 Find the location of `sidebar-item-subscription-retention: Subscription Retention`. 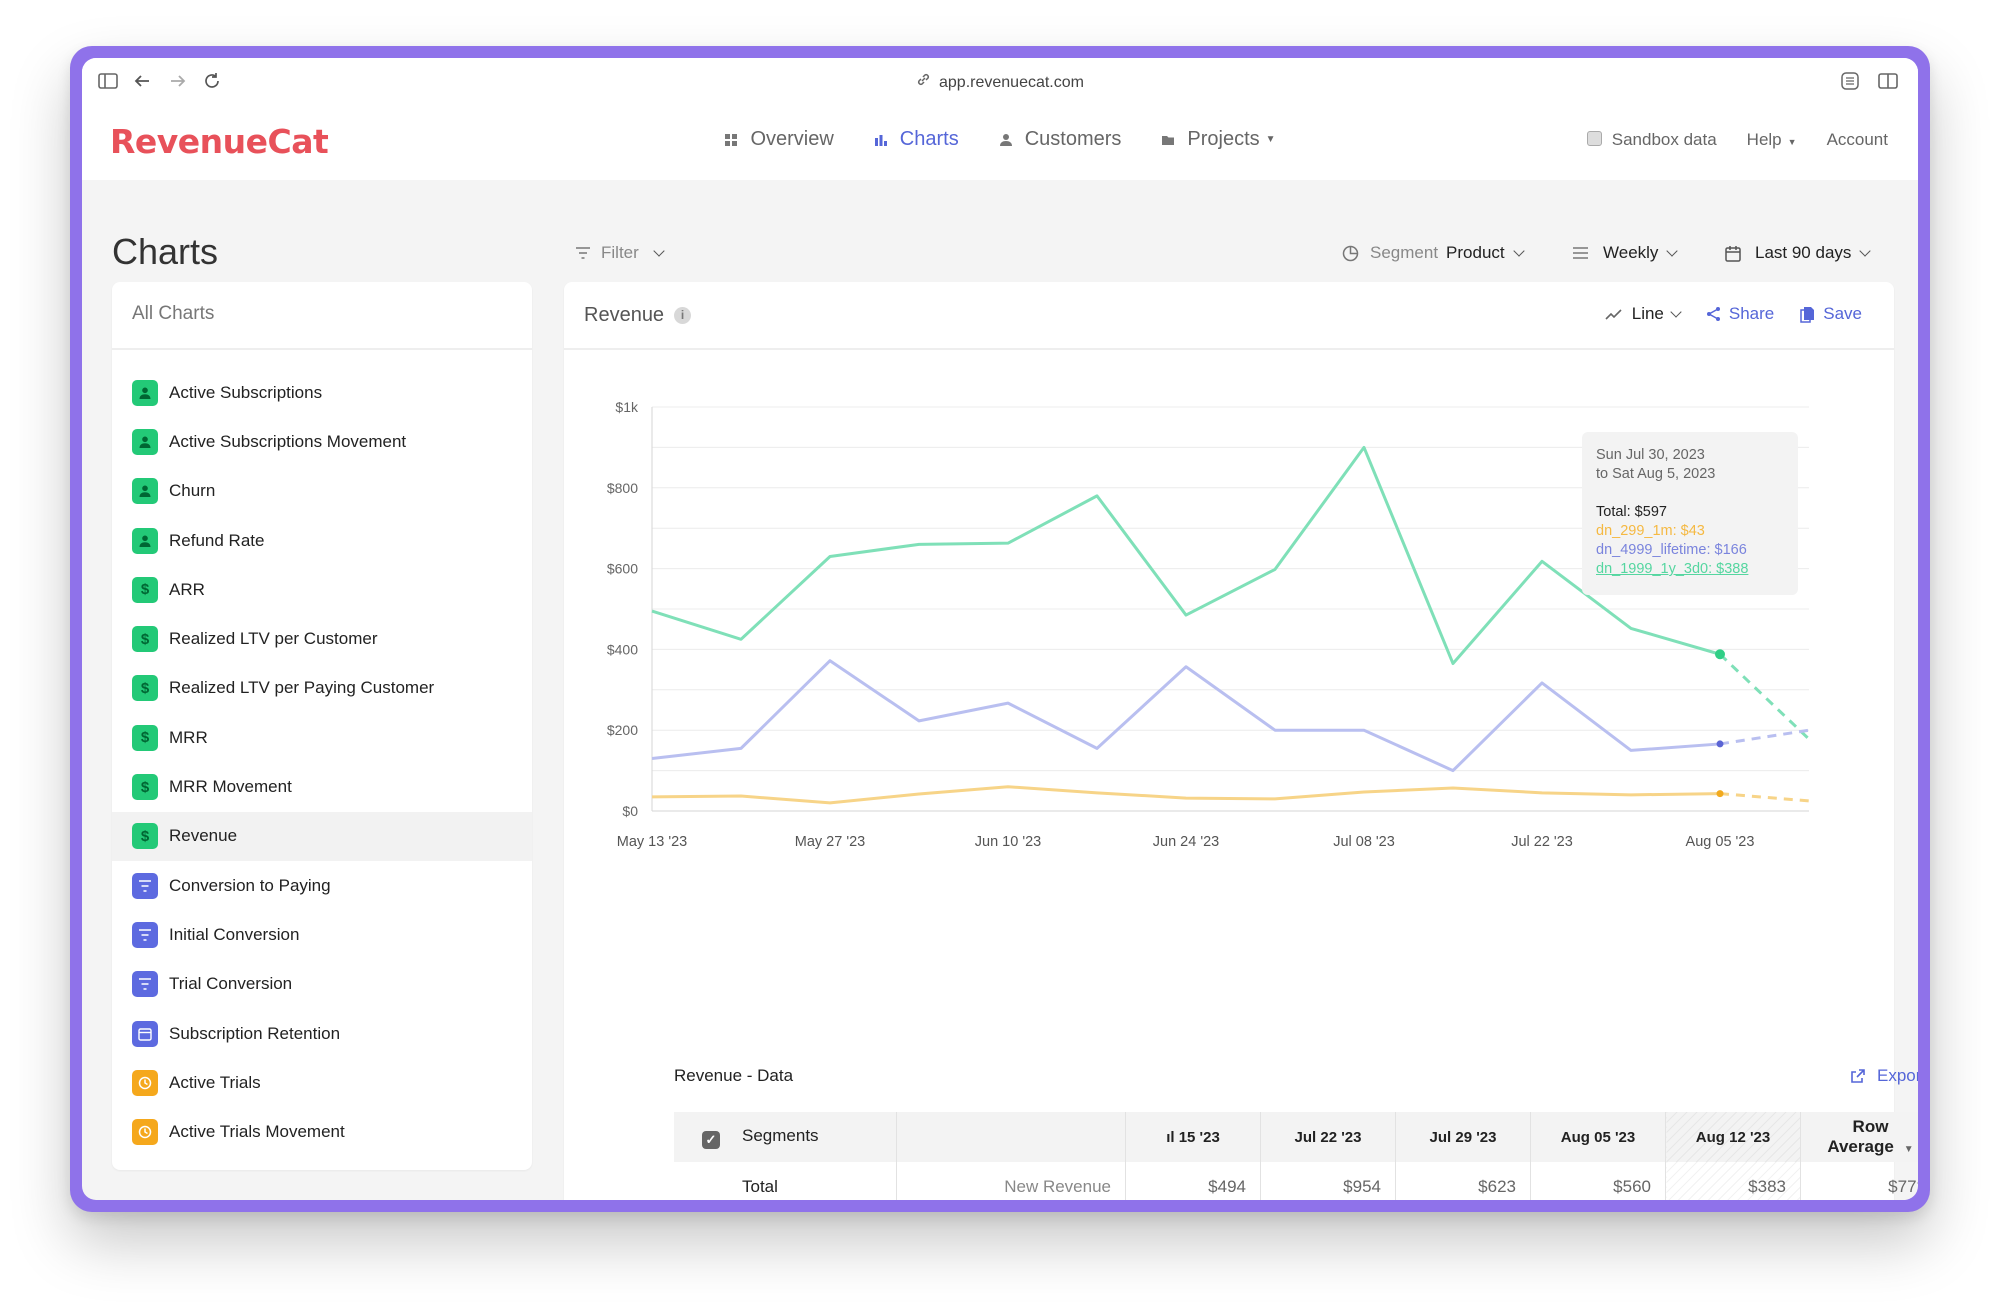

sidebar-item-subscription-retention: Subscription Retention is located at coordinates (322, 1033).